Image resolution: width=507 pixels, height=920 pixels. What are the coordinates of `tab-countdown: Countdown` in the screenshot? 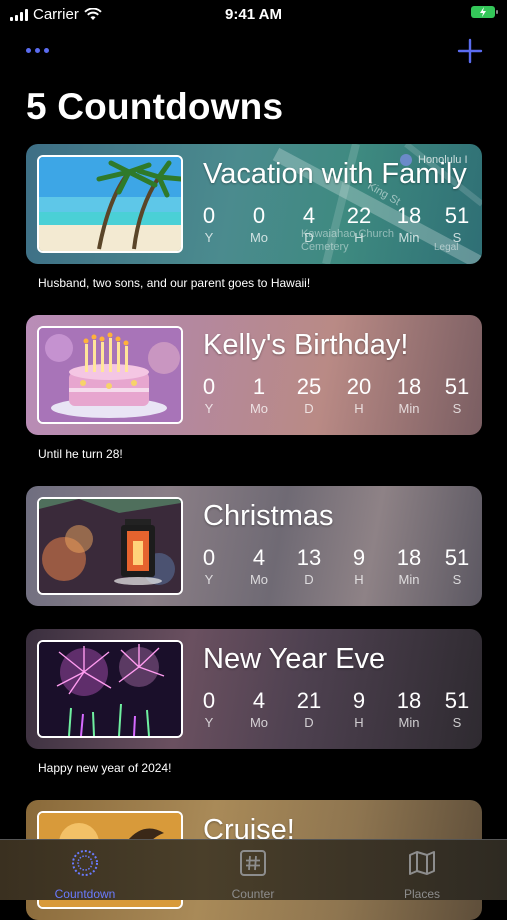 It's located at (85, 874).